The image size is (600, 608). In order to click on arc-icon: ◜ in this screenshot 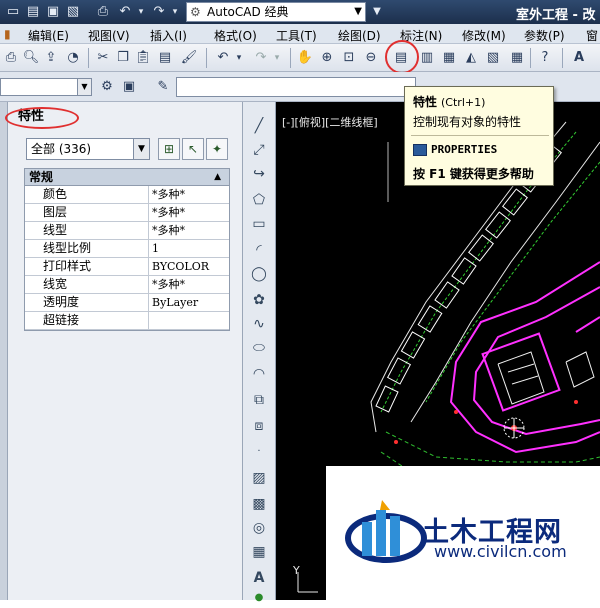, I will do `click(259, 250)`.